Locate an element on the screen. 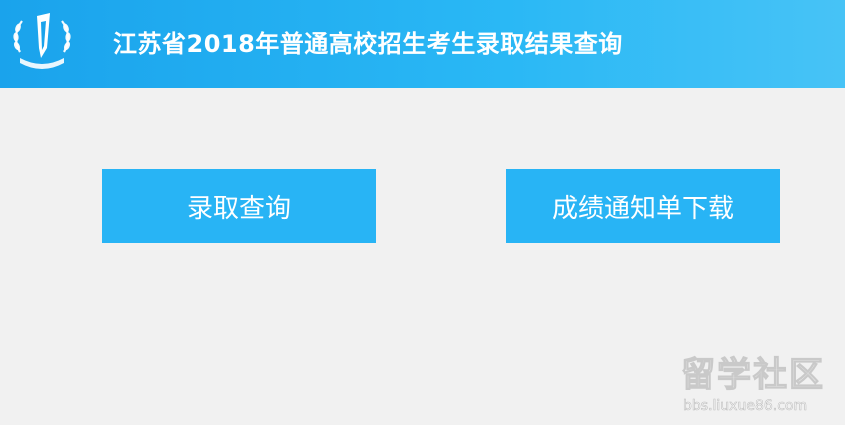 This screenshot has height=425, width=845. watermark-url: bbs.liuxue86.com is located at coordinates (745, 406).